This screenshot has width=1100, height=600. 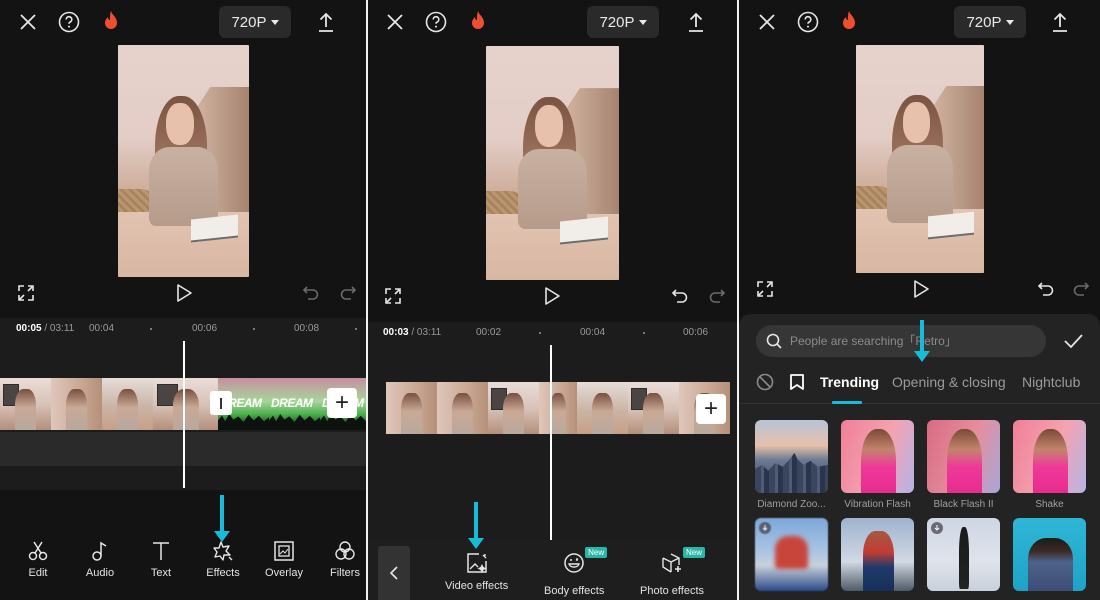 What do you see at coordinates (1051, 382) in the screenshot?
I see `tab-nightclub: Nightclub` at bounding box center [1051, 382].